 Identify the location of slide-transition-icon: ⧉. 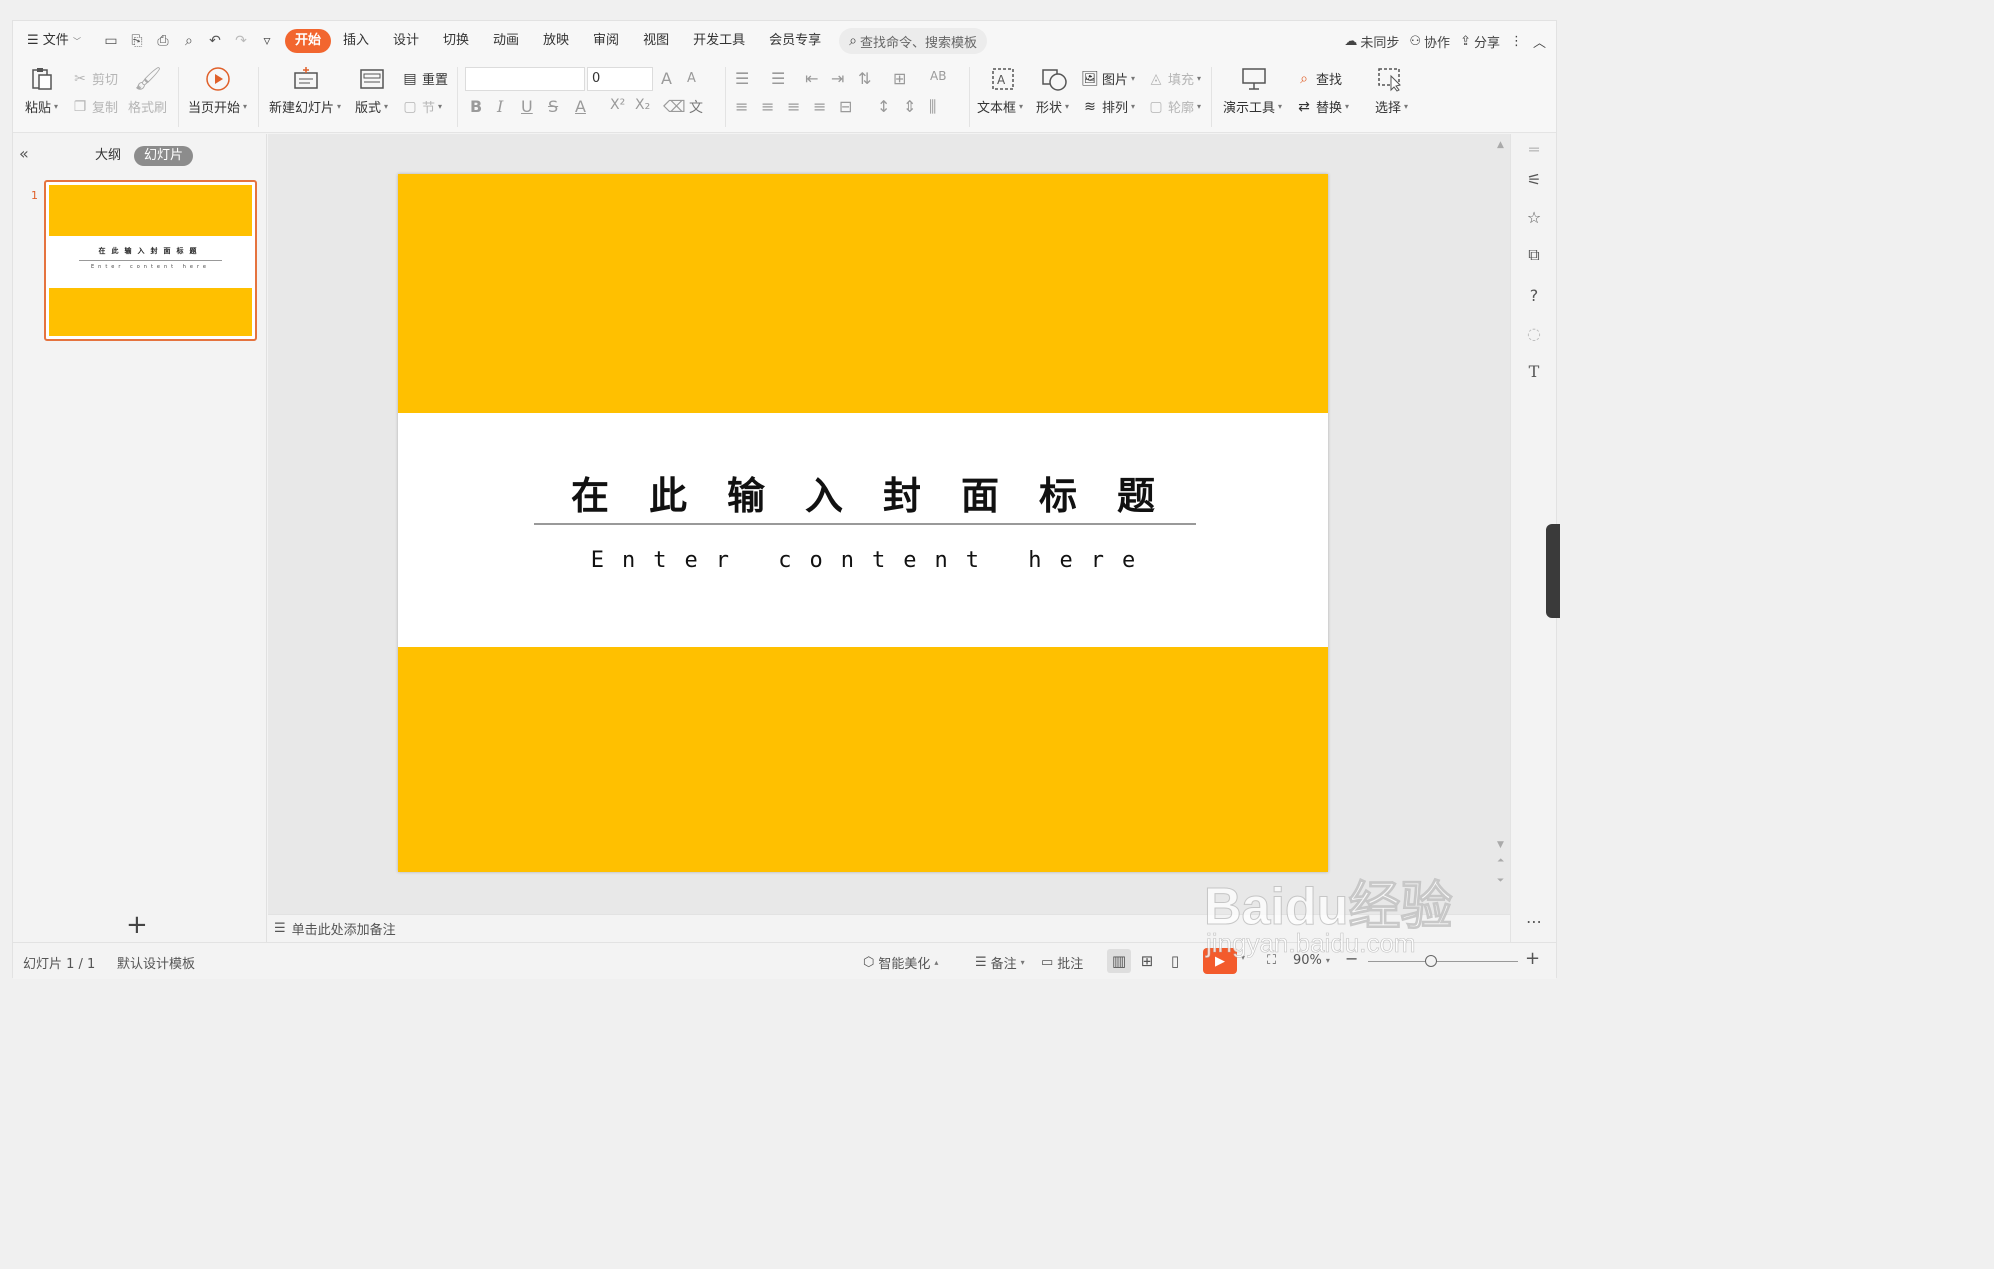
(1534, 255).